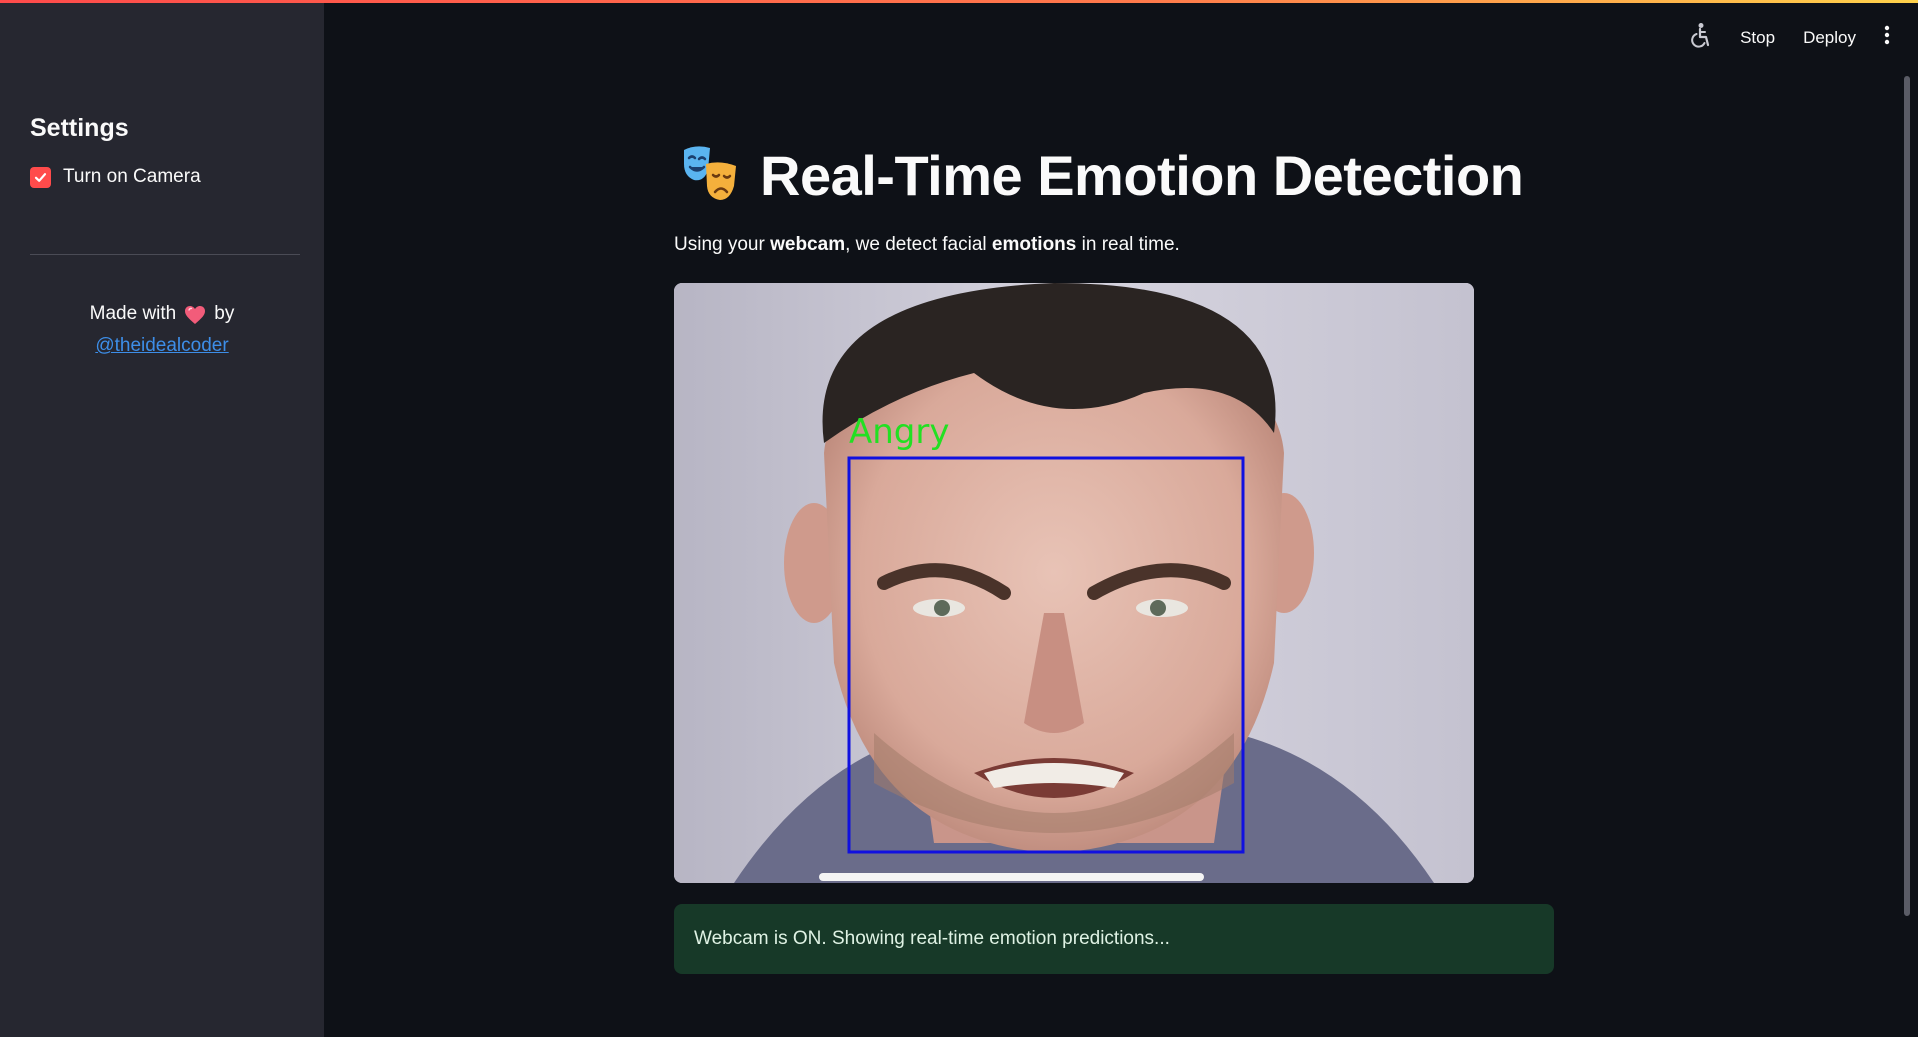 The image size is (1918, 1037). What do you see at coordinates (899, 432) in the screenshot?
I see `emotion-label: Angry` at bounding box center [899, 432].